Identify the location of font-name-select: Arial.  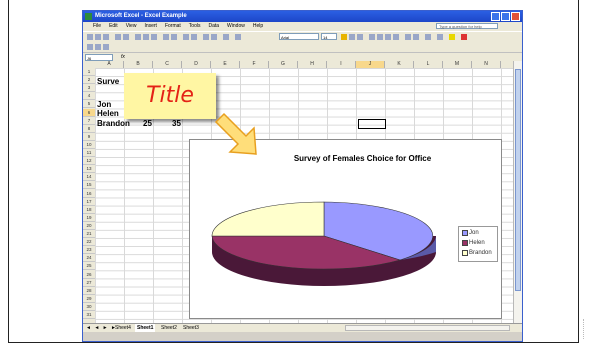
(299, 36).